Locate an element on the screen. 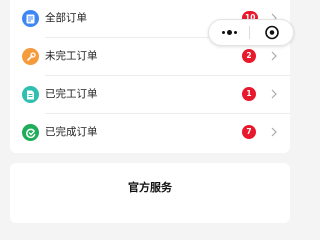 The width and height of the screenshot is (320, 240). document-icon is located at coordinates (30, 94).